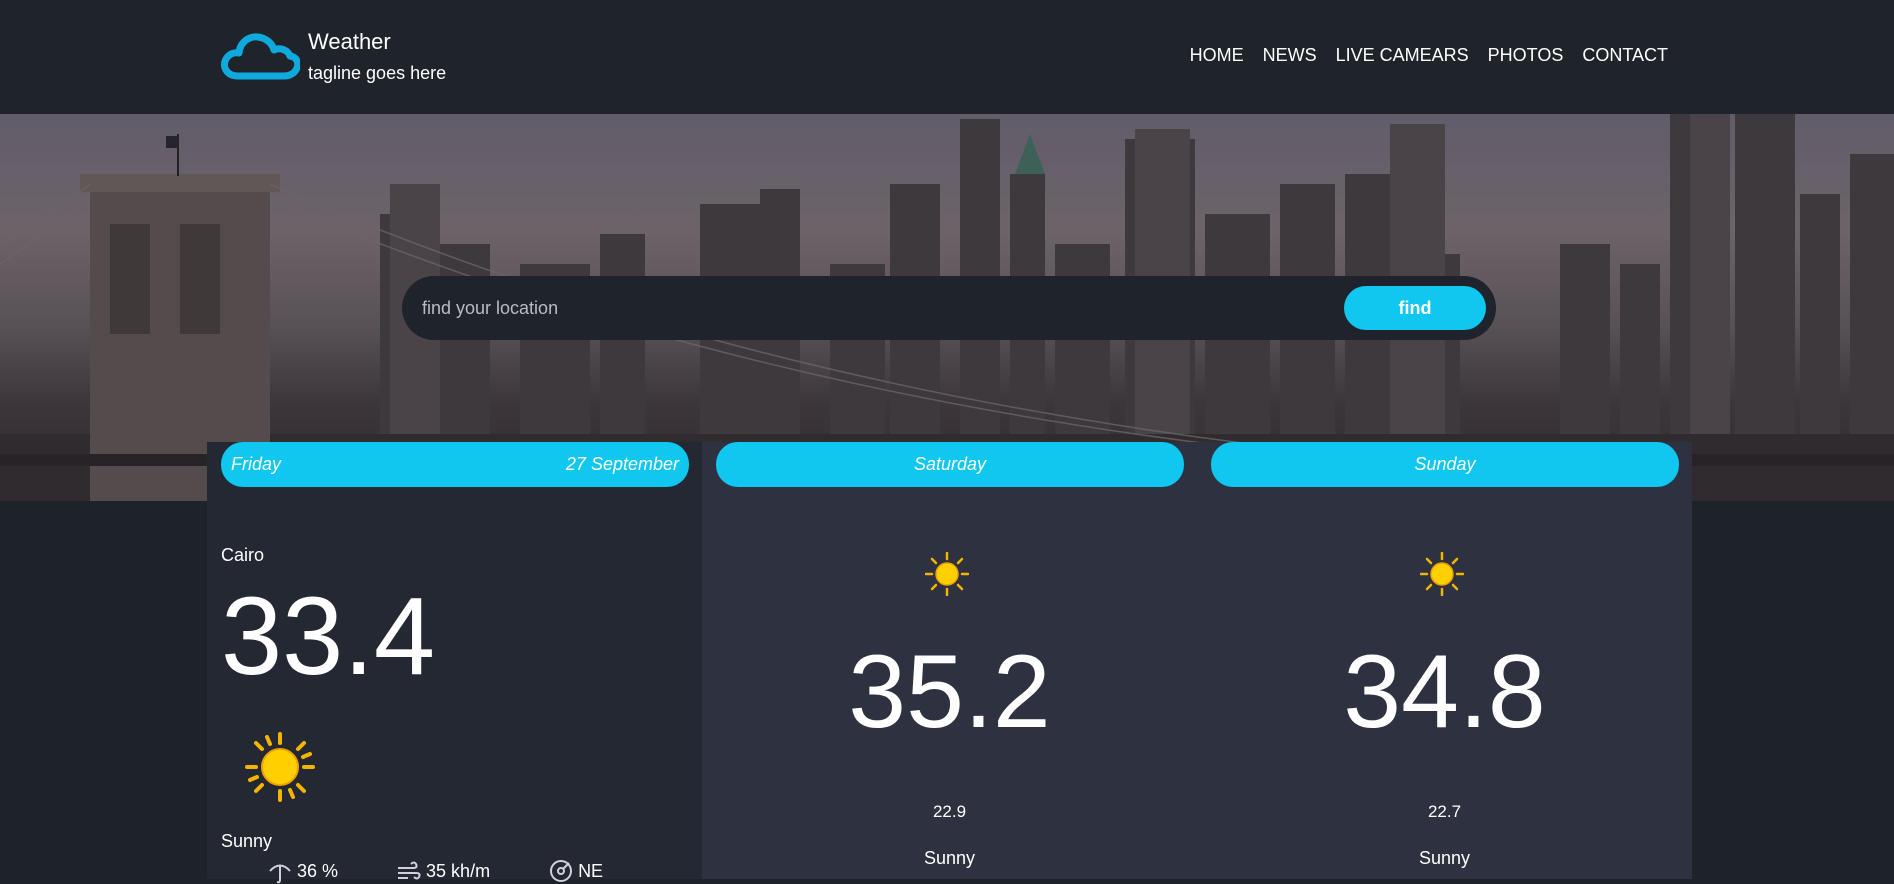 This screenshot has height=884, width=1894. Describe the element at coordinates (256, 464) in the screenshot. I see `today-day: Friday` at that location.